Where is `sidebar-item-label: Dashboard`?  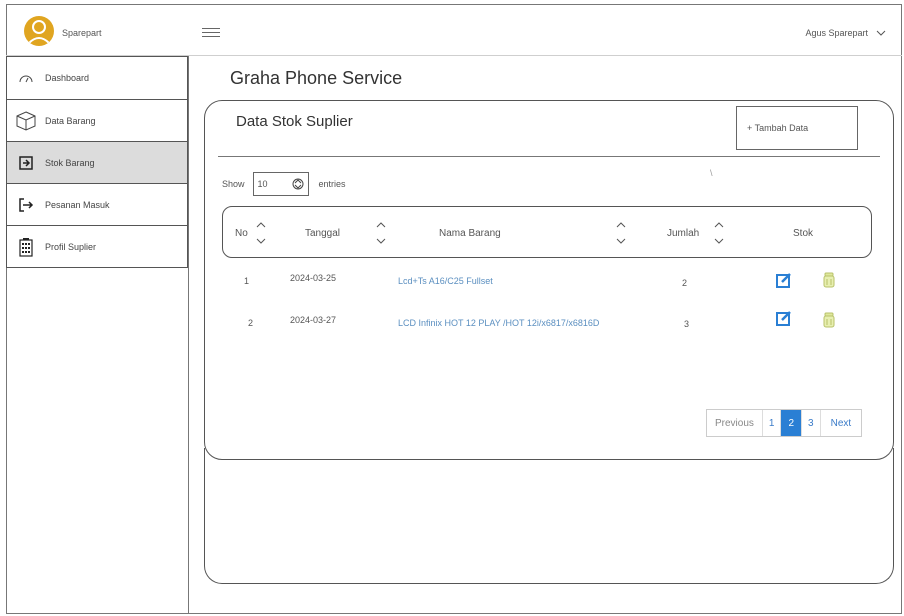 sidebar-item-label: Dashboard is located at coordinates (67, 78).